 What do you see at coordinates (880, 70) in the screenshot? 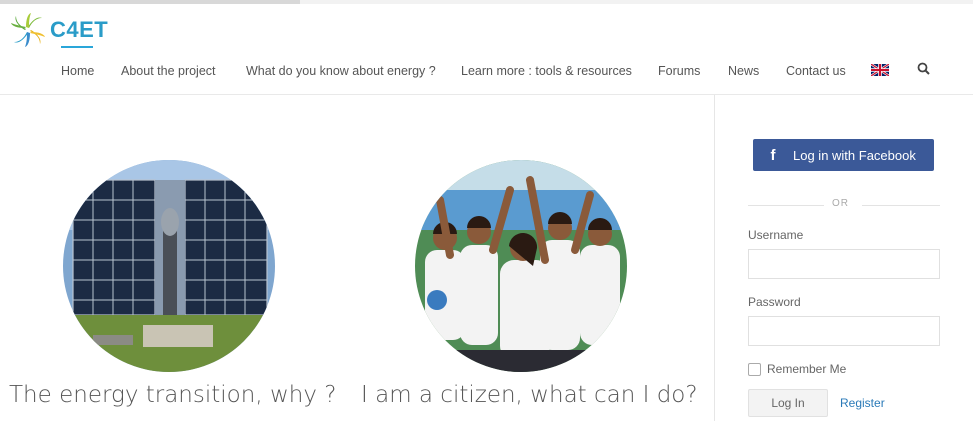
I see `uk-flag-icon` at bounding box center [880, 70].